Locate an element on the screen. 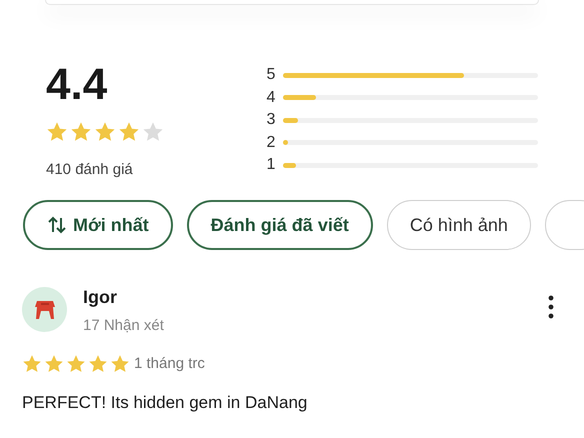 Image resolution: width=584 pixels, height=438 pixels. sort-icon is located at coordinates (57, 225).